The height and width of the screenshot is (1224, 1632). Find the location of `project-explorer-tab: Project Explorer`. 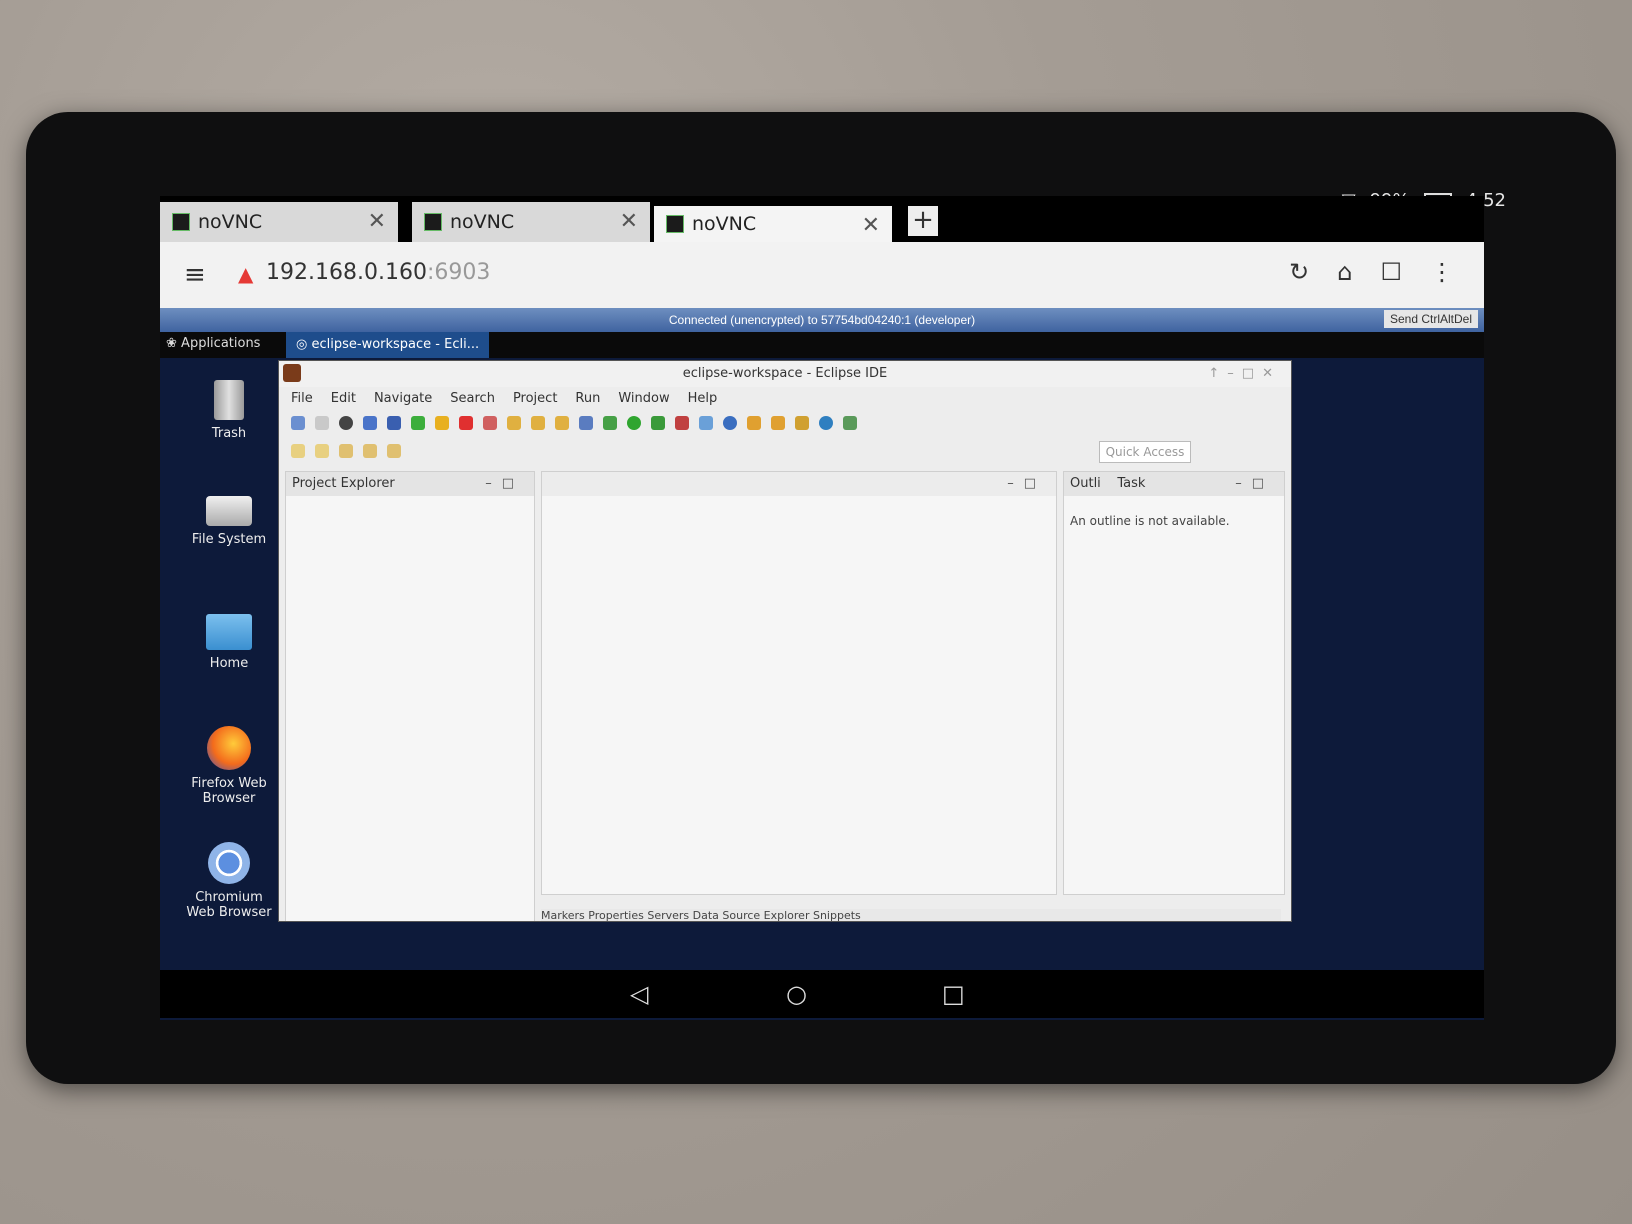

project-explorer-tab: Project Explorer is located at coordinates (343, 483).